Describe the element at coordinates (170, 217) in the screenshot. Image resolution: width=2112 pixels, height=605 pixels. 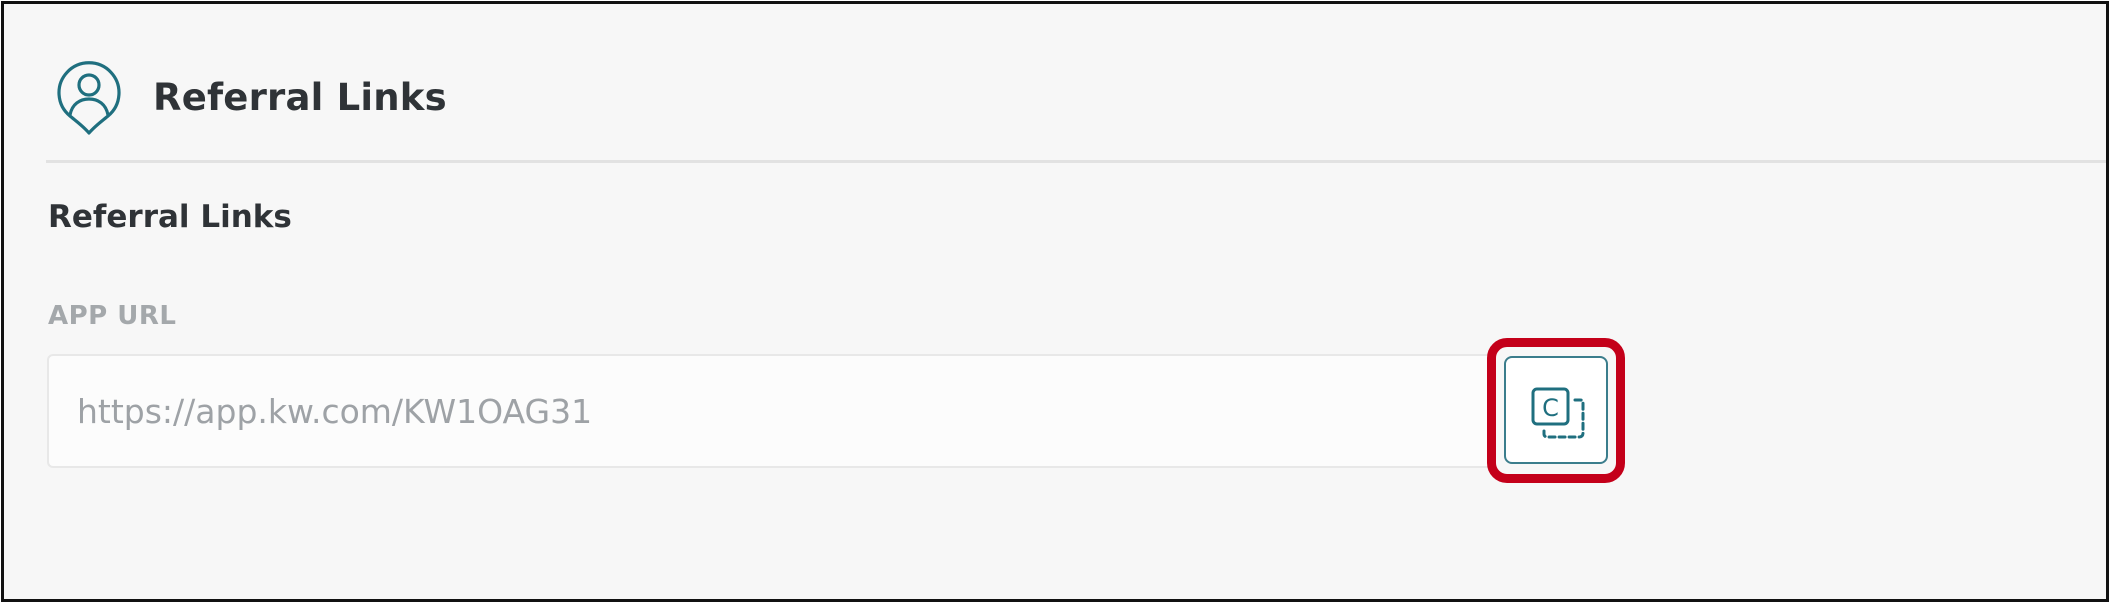
I see `section-title: Referral Links` at that location.